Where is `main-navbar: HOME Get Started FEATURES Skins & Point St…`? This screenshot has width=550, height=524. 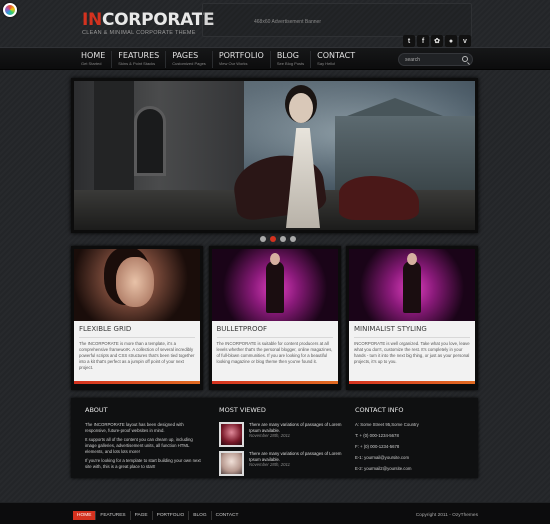
main-navbar: HOME Get Started FEATURES Skins & Point St… is located at coordinates (275, 58).